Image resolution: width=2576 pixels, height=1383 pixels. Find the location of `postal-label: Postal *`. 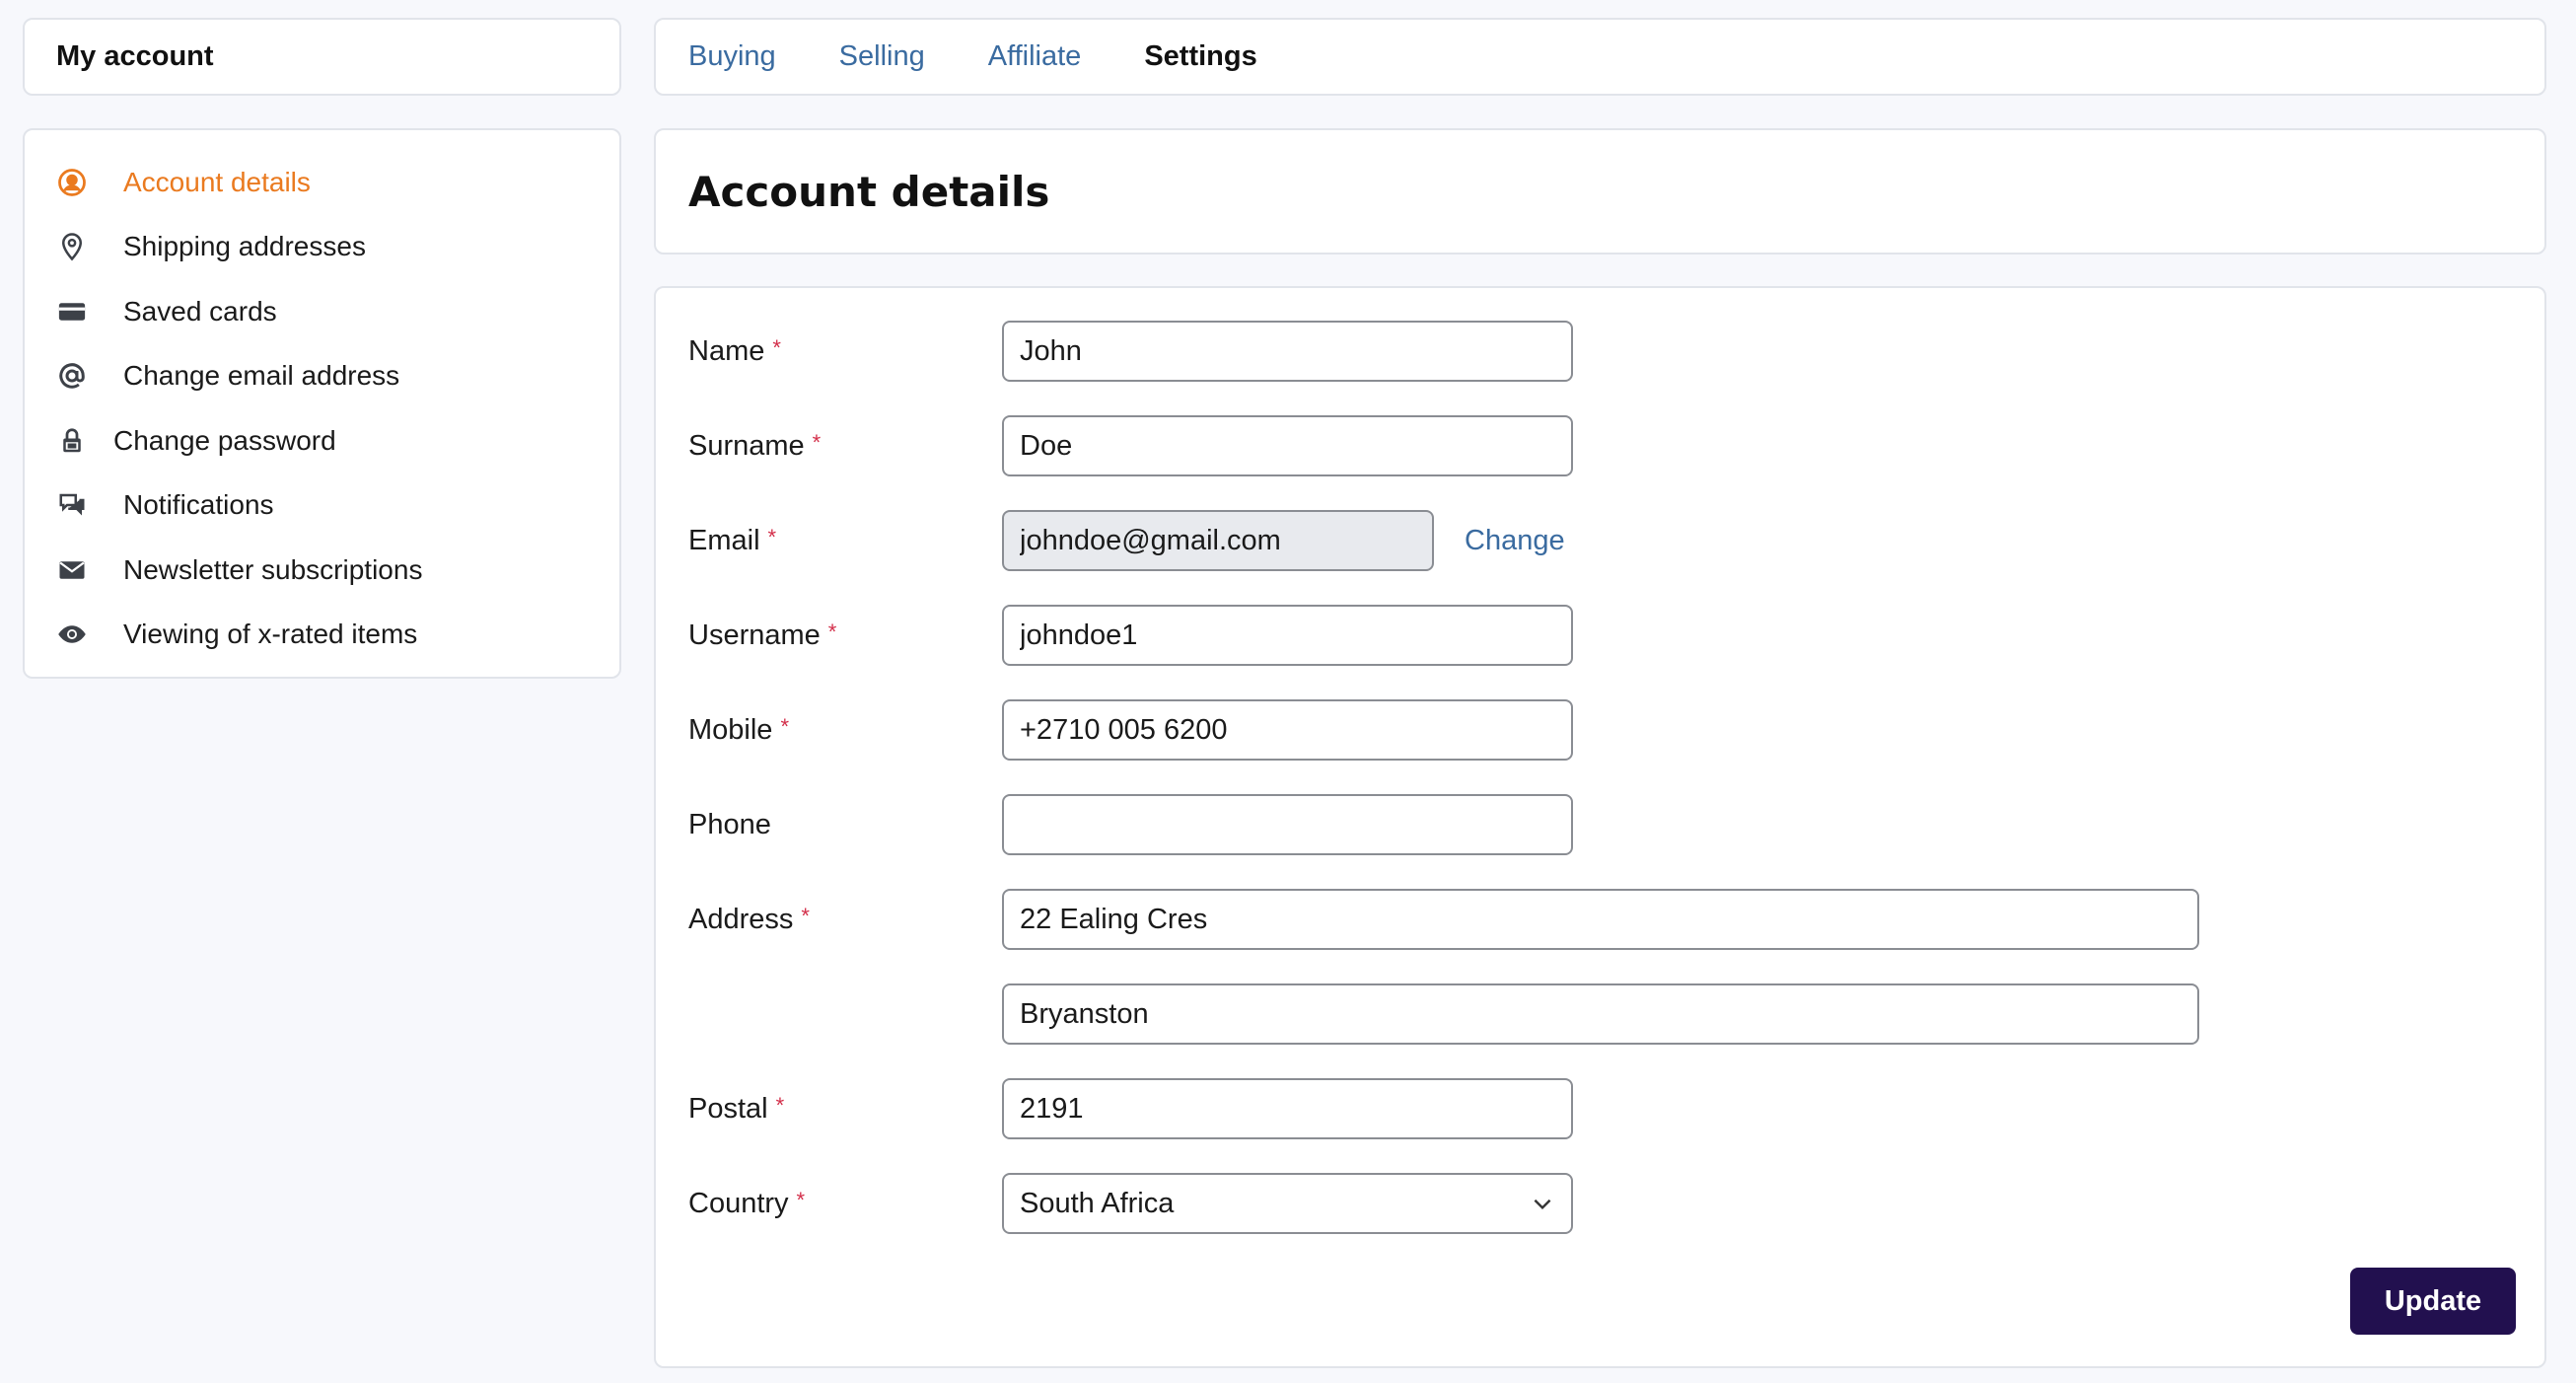

postal-label: Postal * is located at coordinates (737, 1108).